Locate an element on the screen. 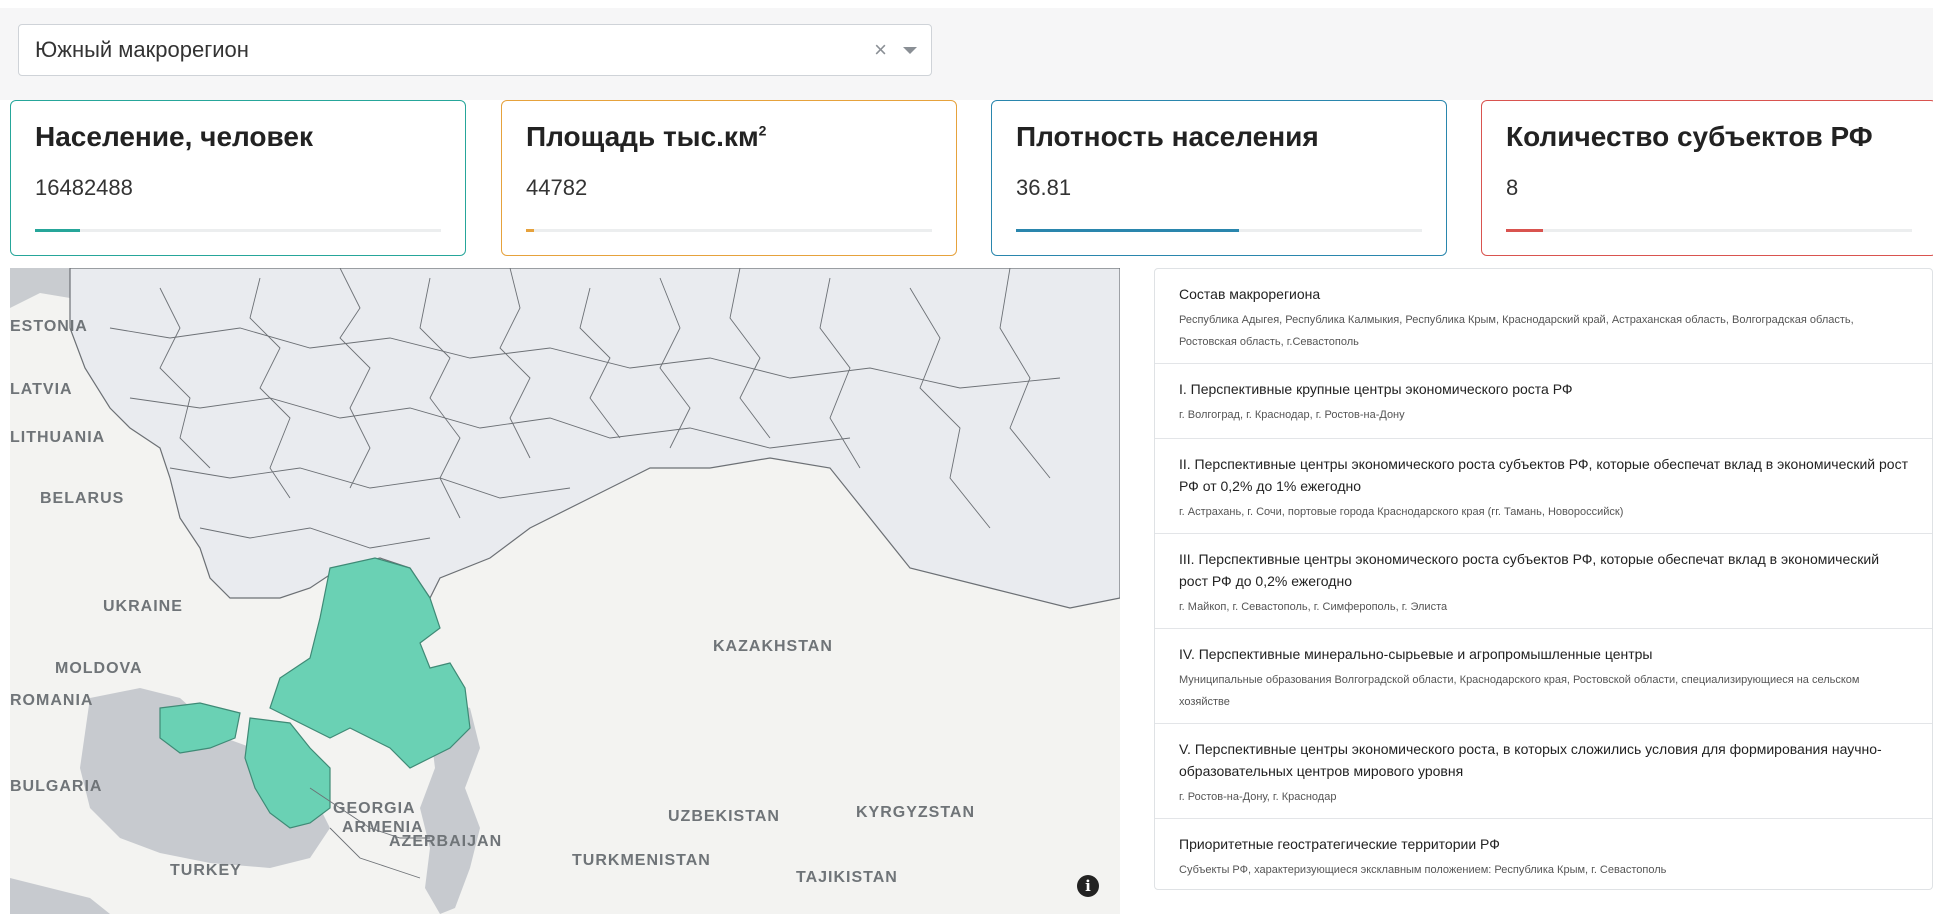 The height and width of the screenshot is (914, 1933). map-label: BULGARIA is located at coordinates (56, 786).